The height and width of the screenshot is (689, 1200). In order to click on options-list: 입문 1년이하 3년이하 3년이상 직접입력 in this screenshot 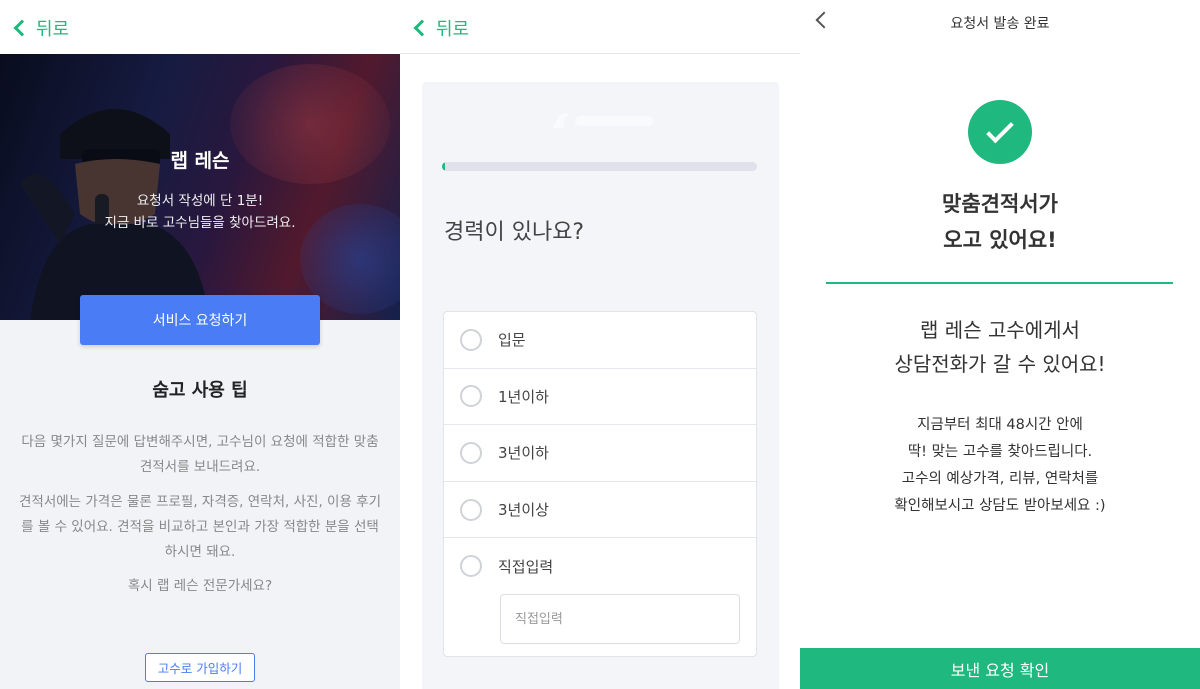, I will do `click(600, 484)`.